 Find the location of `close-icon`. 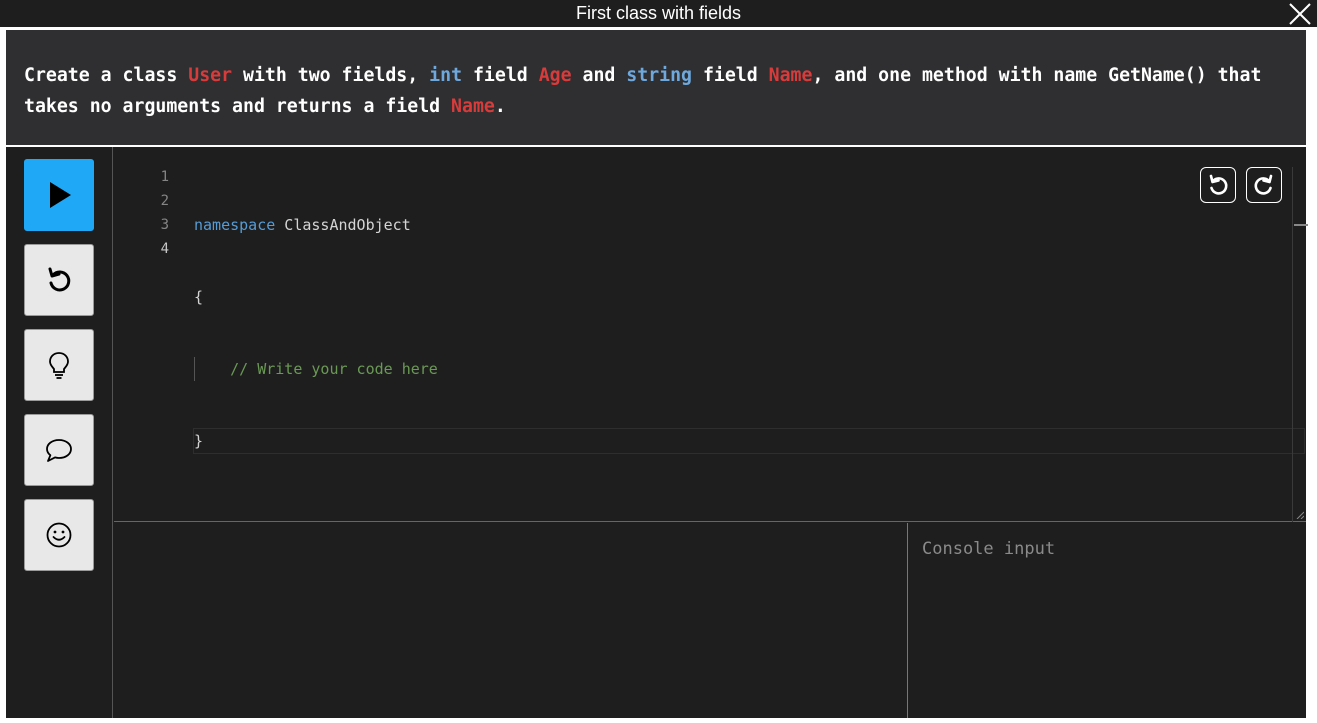

close-icon is located at coordinates (1300, 14).